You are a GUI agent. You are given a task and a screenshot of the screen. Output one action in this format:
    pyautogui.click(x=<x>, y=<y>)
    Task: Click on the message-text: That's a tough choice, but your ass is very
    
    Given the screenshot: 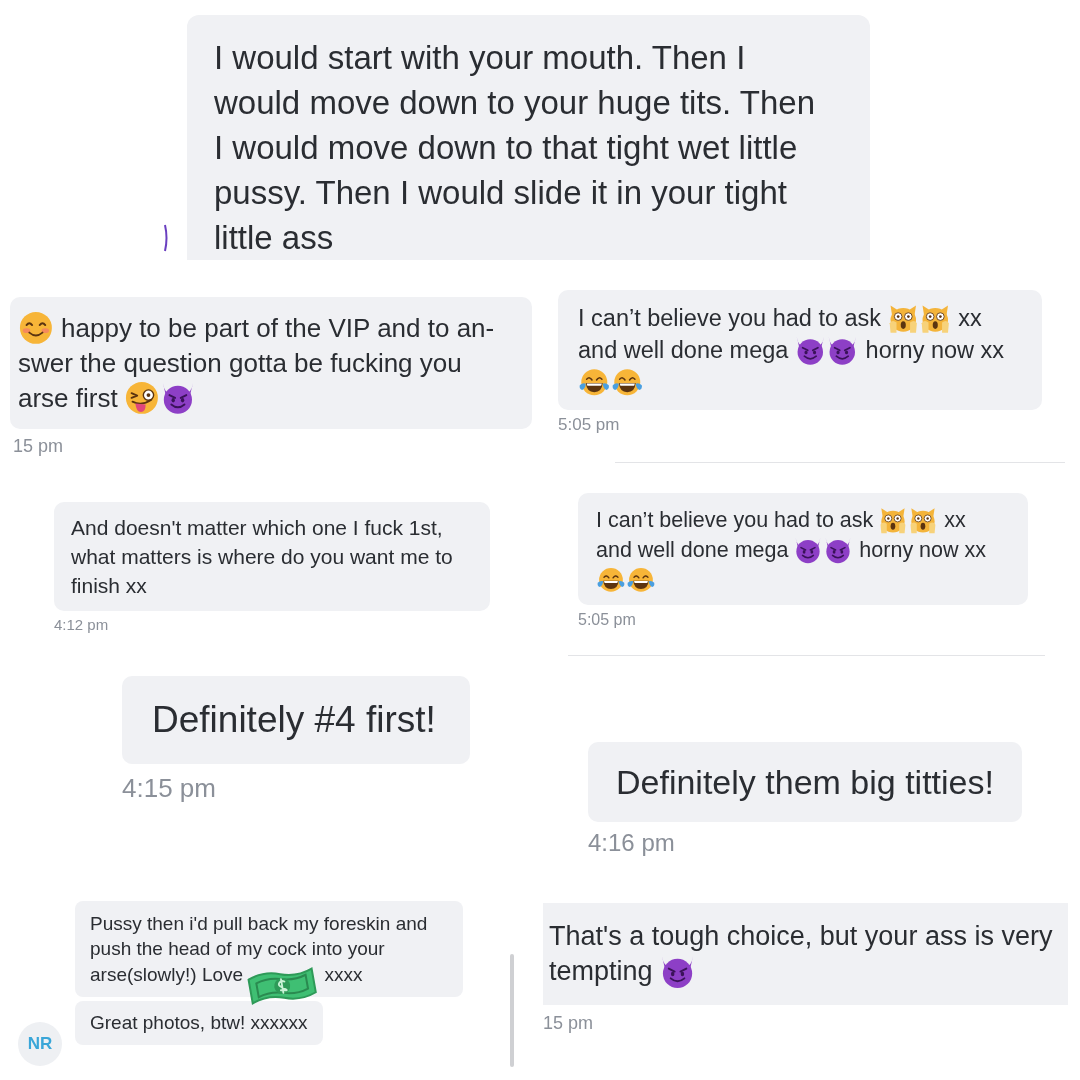 What is the action you would take?
    pyautogui.click(x=801, y=936)
    